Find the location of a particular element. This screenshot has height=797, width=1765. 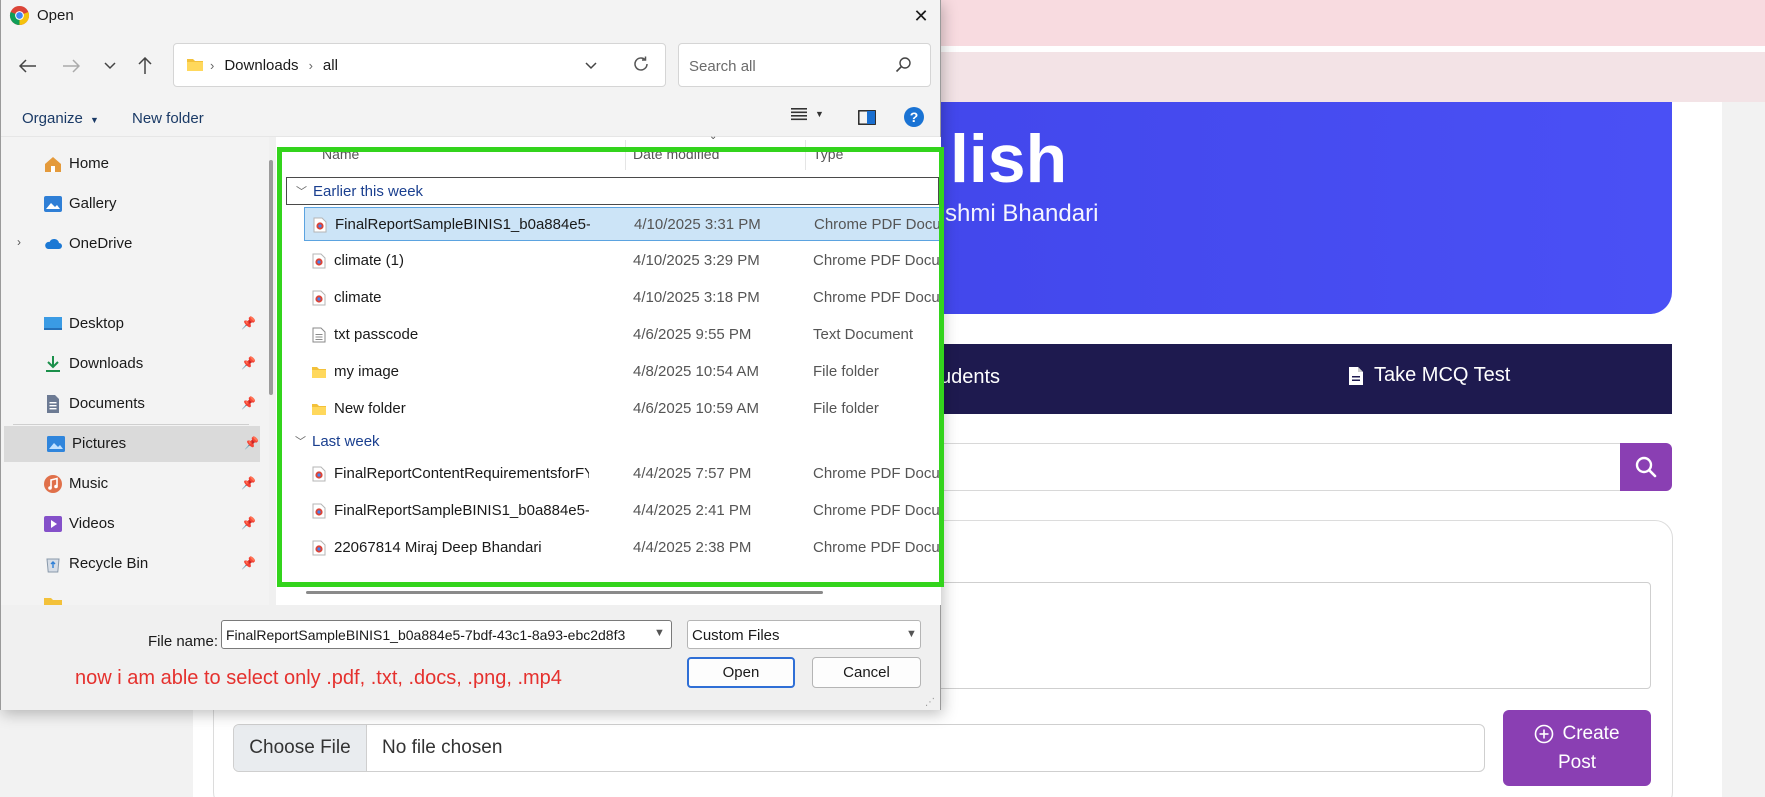

post-search-button is located at coordinates (1646, 467).